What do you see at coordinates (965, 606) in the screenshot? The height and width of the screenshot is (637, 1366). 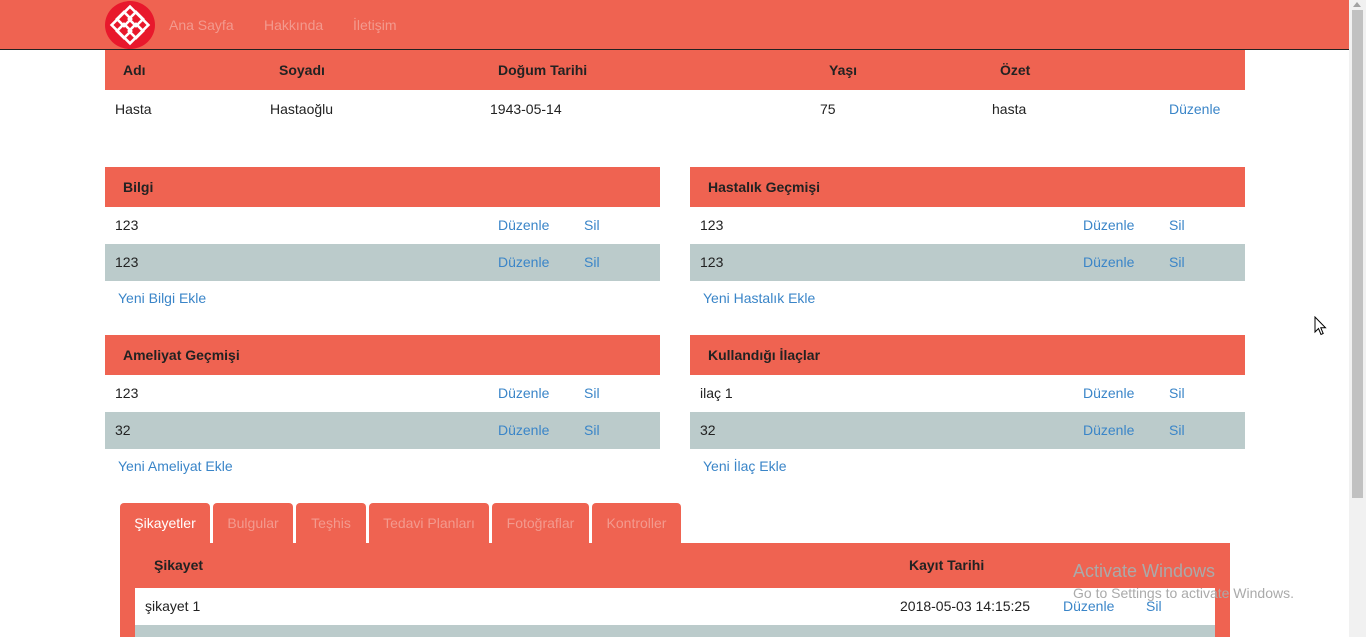 I see `complaint-date: 2018-05-03 14:15:25` at bounding box center [965, 606].